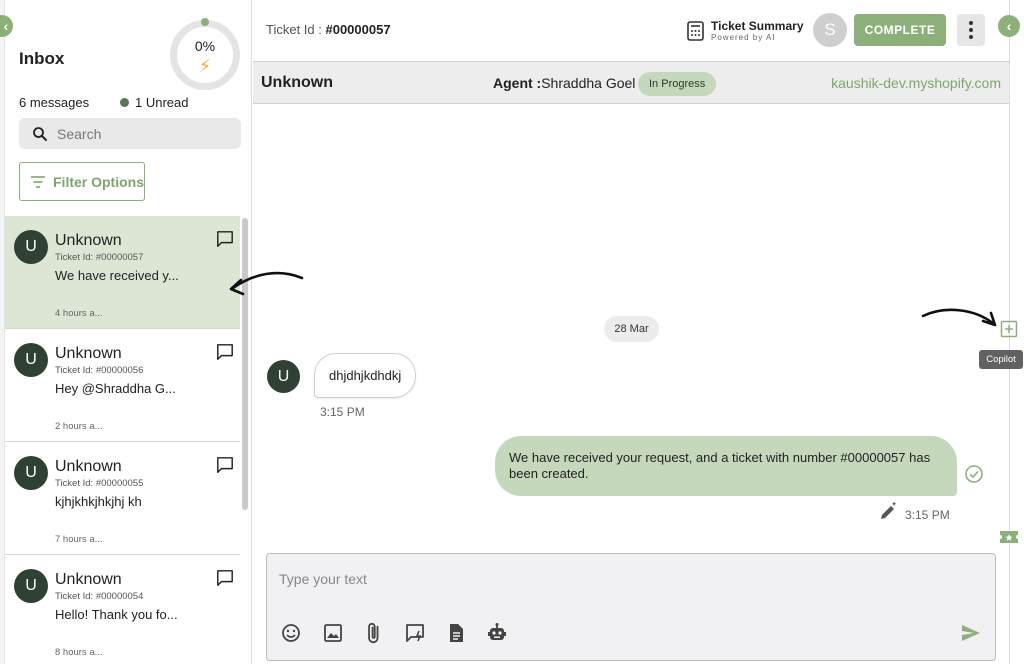 The height and width of the screenshot is (664, 1024). I want to click on image-icon, so click(333, 633).